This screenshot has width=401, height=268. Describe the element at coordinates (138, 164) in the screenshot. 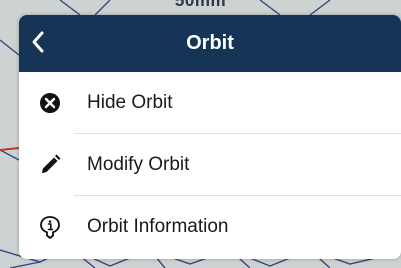

I see `modify-orbit-label: Modify Orbit` at that location.